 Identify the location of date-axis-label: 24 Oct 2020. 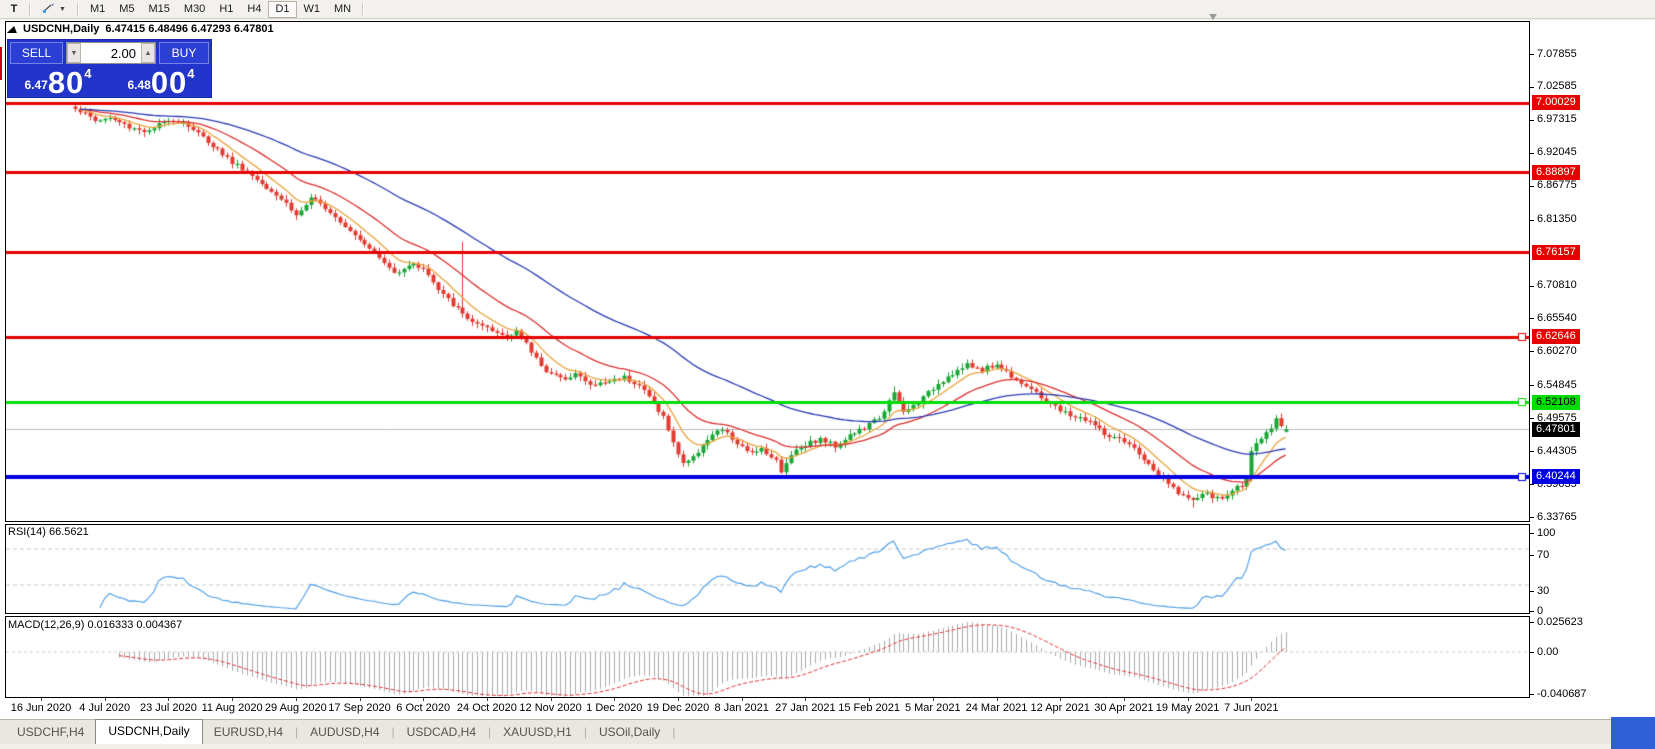
(486, 708).